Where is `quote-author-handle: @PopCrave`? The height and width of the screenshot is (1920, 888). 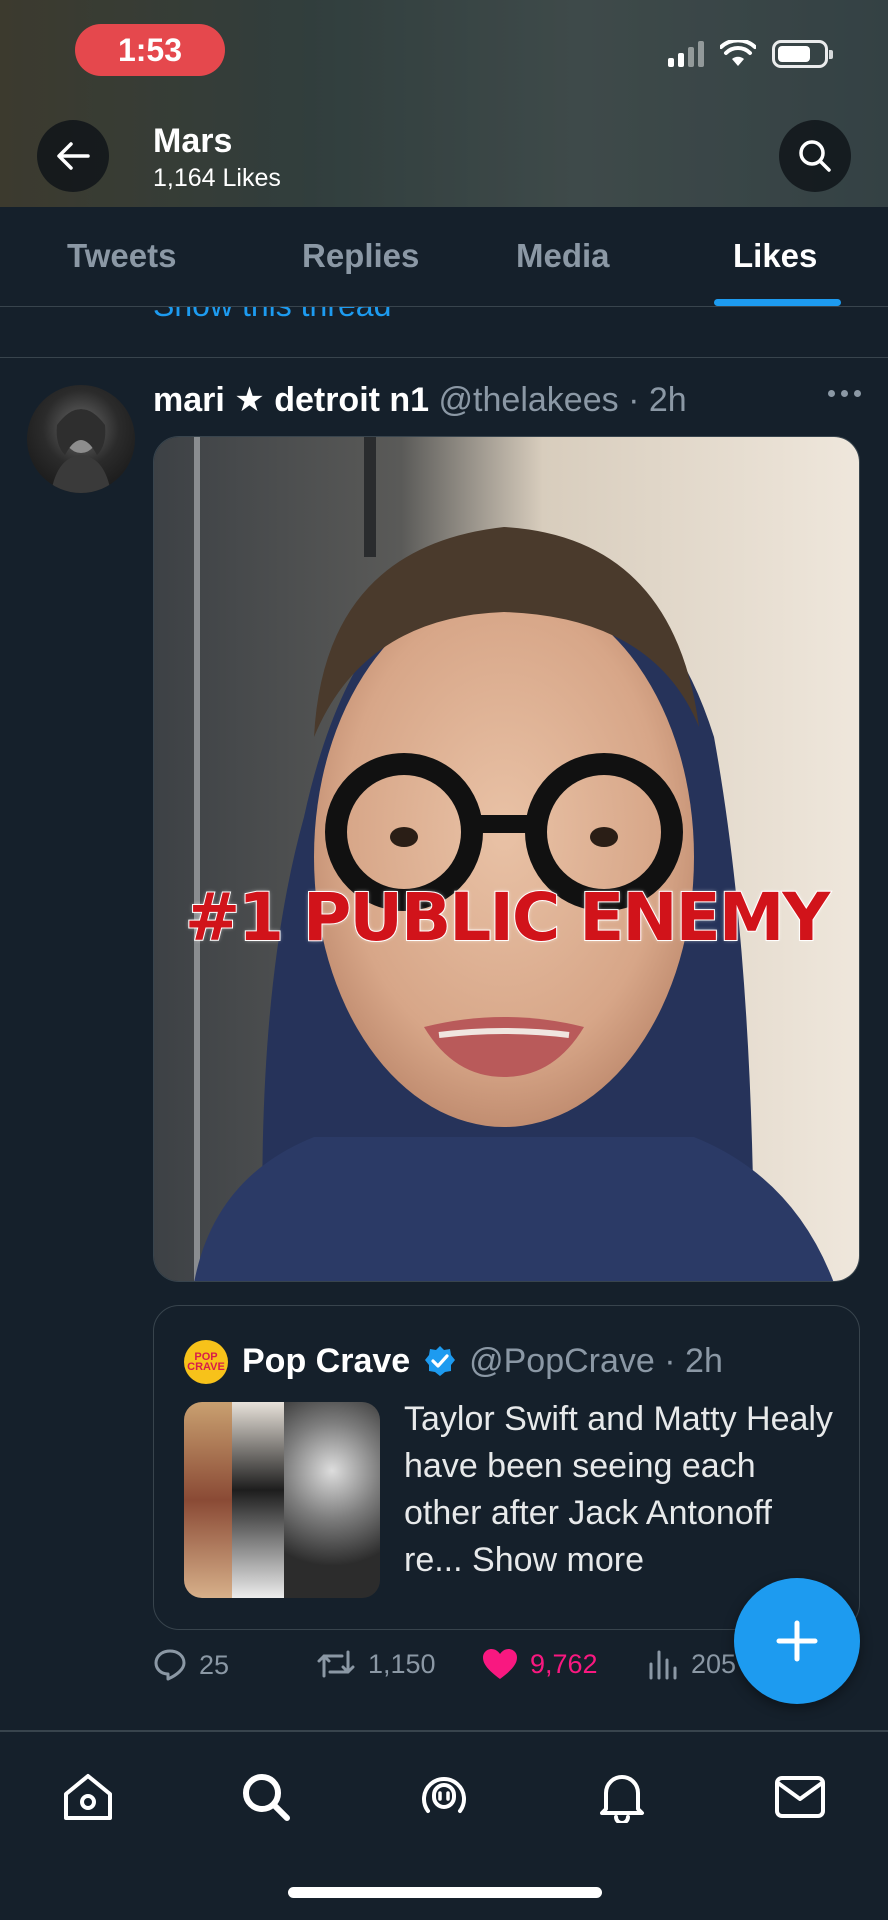 quote-author-handle: @PopCrave is located at coordinates (562, 1361).